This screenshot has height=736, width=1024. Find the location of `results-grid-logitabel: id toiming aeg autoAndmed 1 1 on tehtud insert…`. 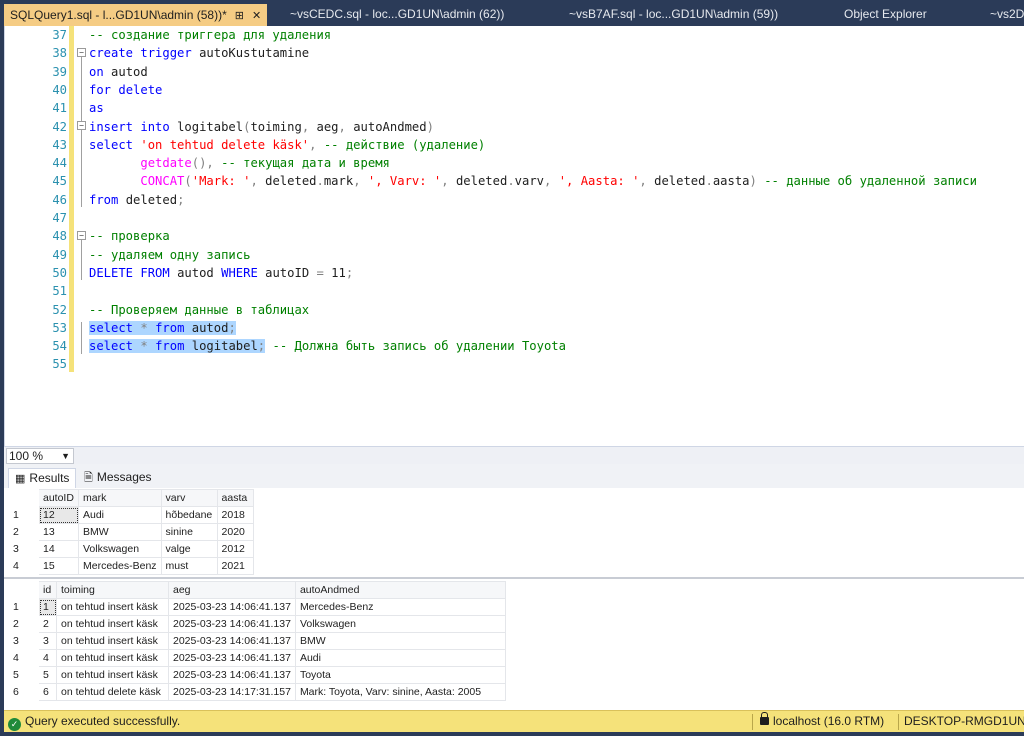

results-grid-logitabel: id toiming aeg autoAndmed 1 1 on tehtud insert… is located at coordinates (257, 641).